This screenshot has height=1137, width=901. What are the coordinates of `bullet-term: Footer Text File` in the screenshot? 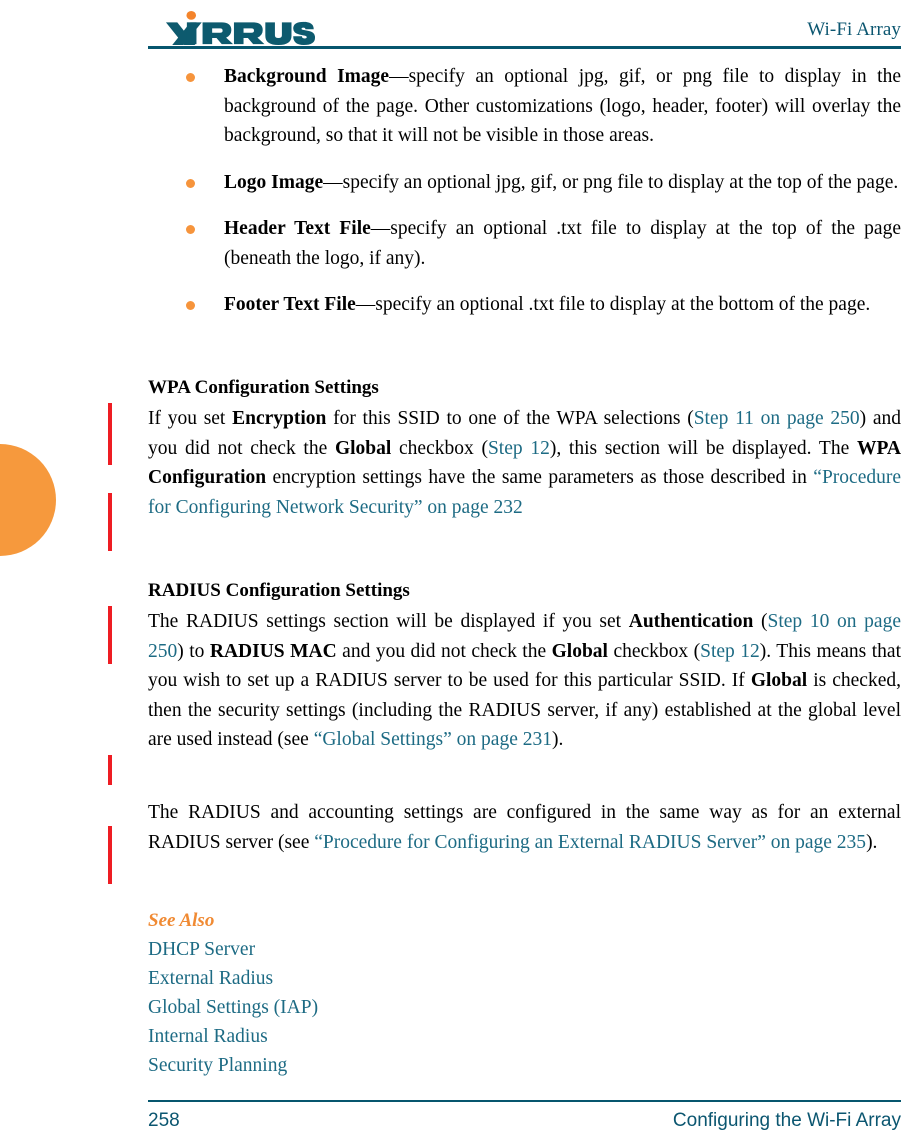 It's located at (290, 304).